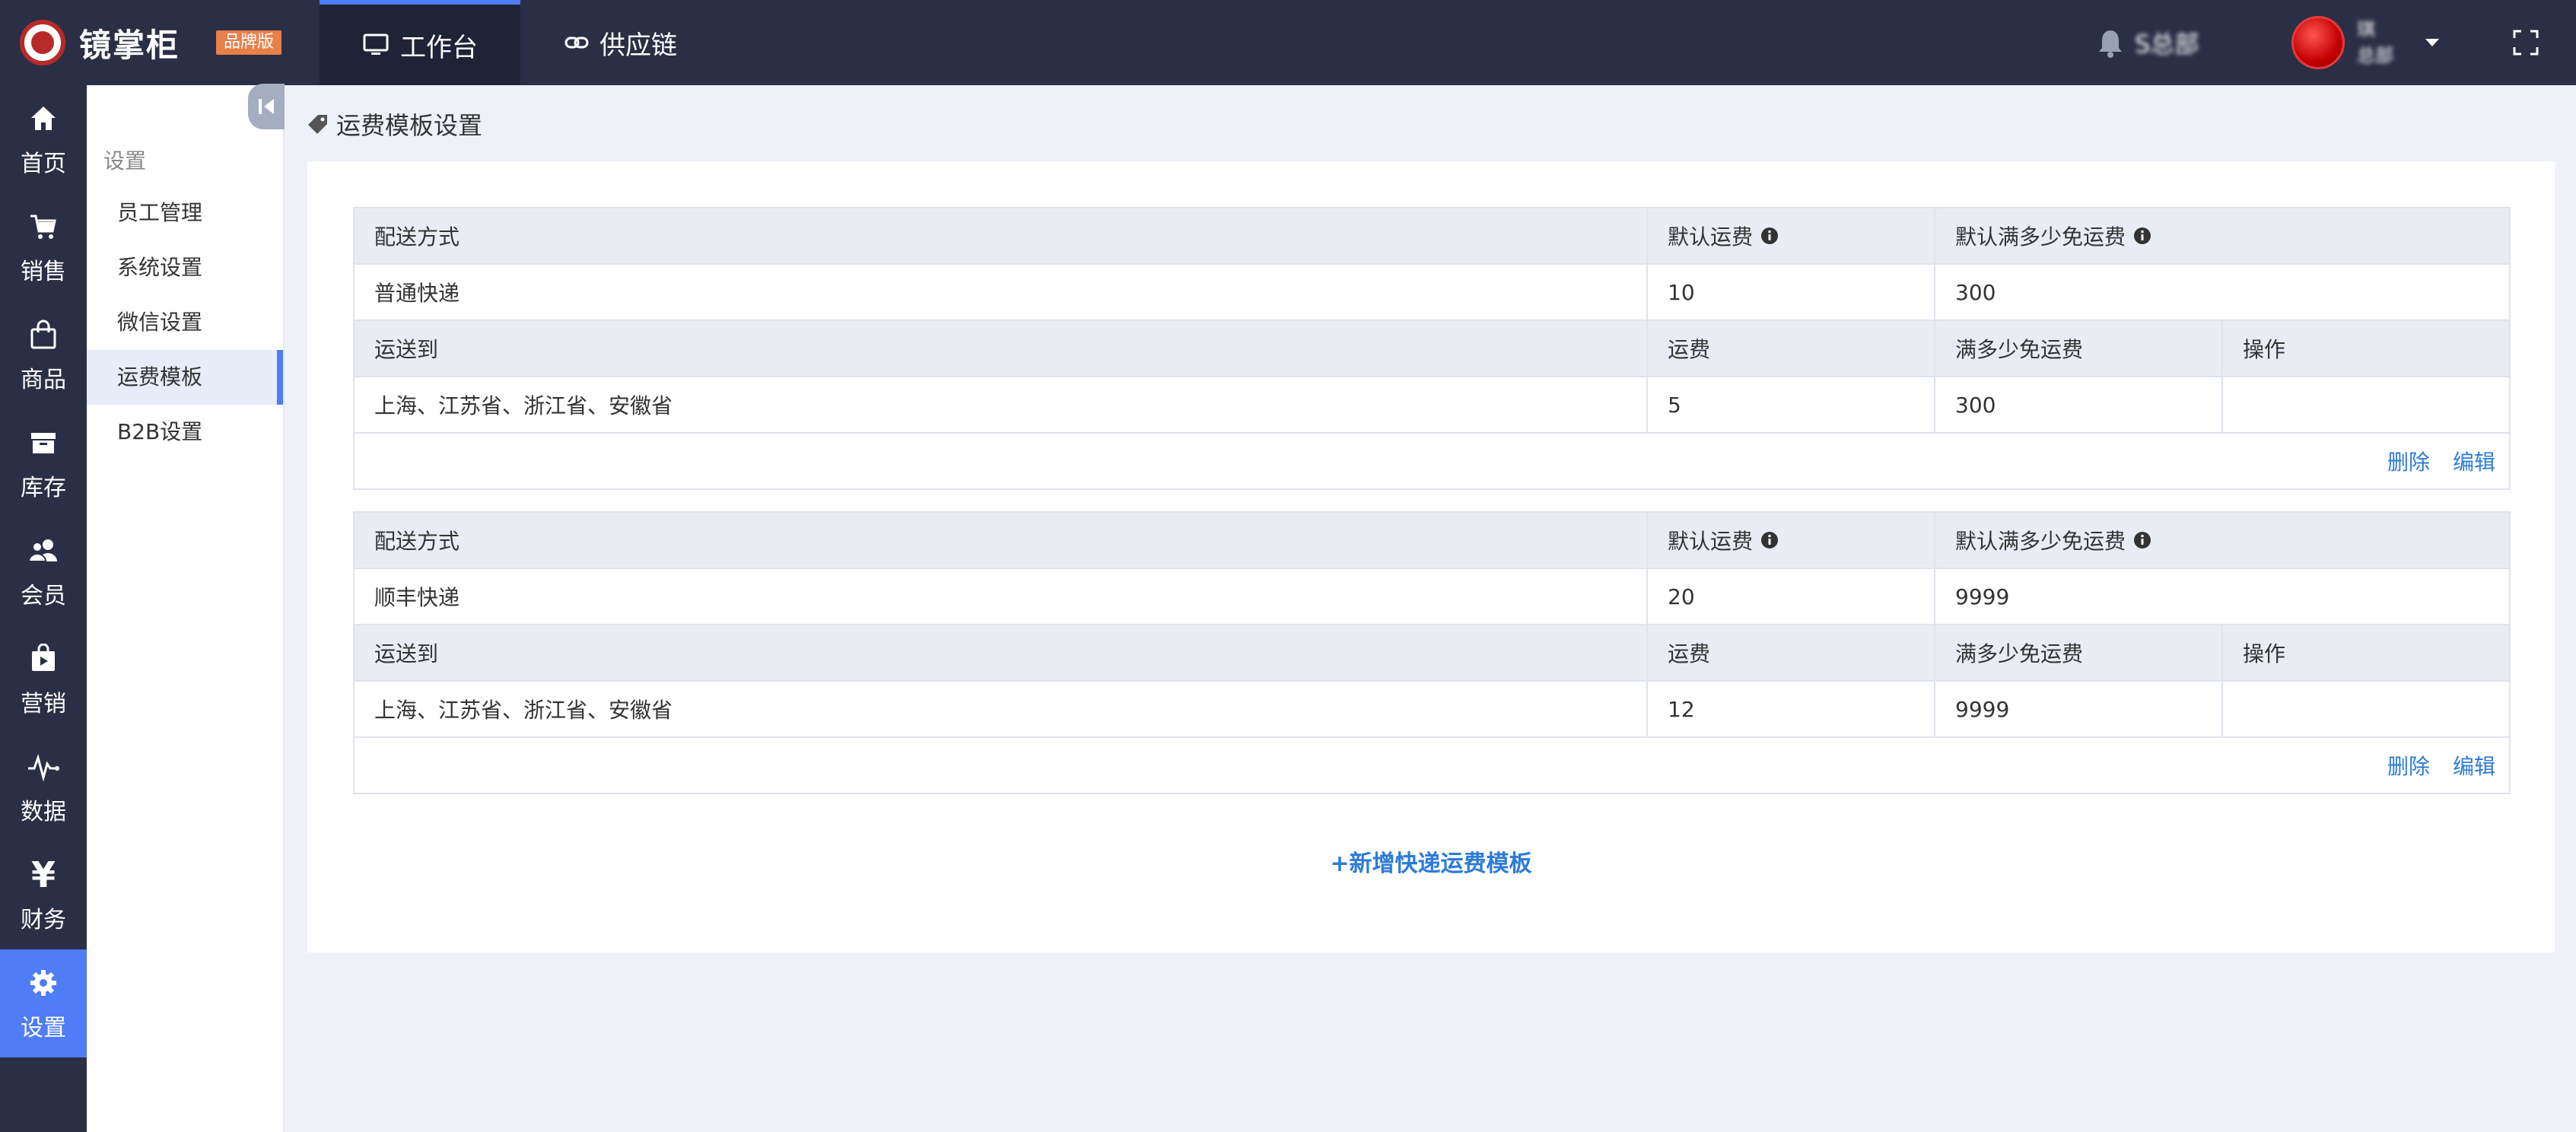  I want to click on yen-icon: ¥, so click(43, 874).